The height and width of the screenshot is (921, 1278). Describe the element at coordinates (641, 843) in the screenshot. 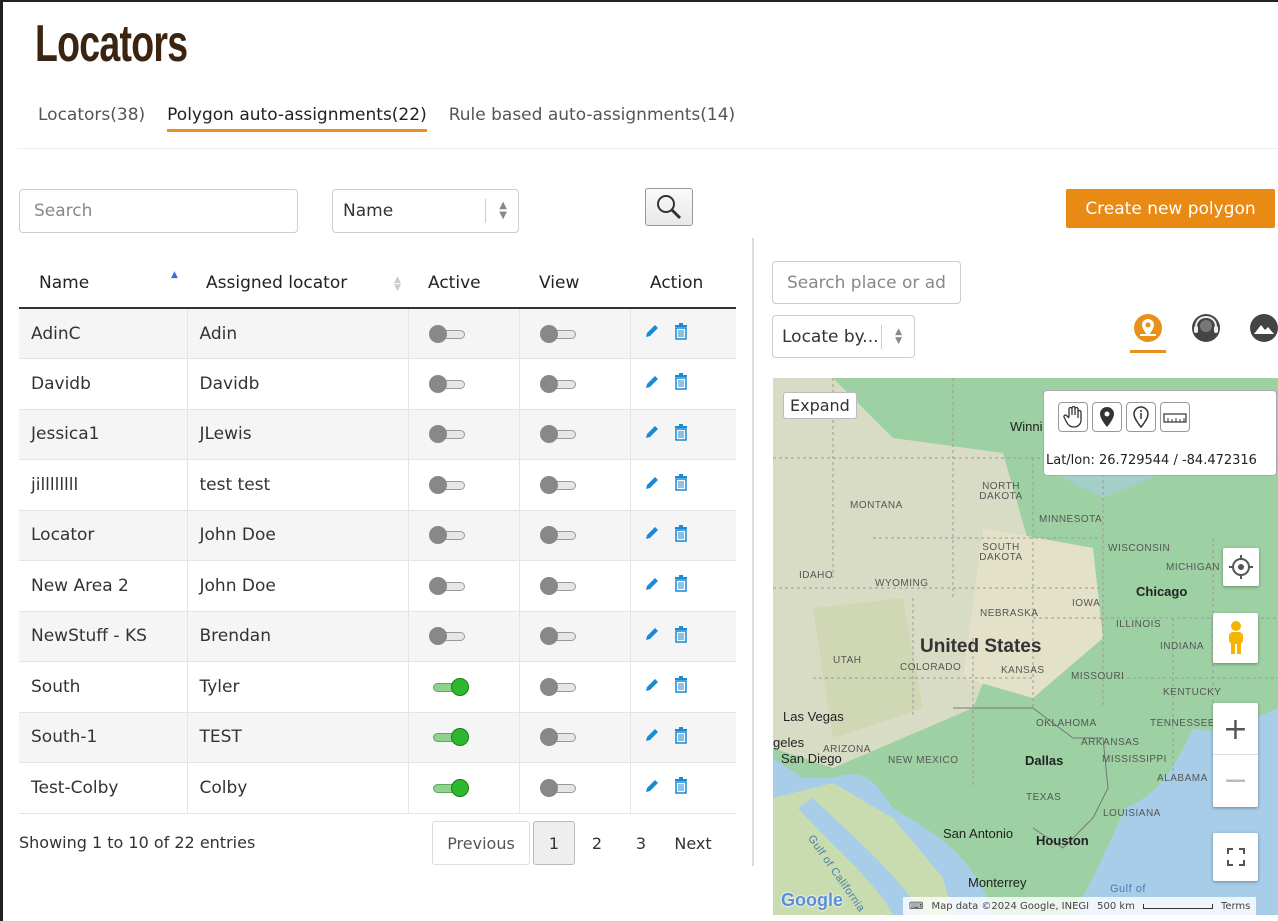

I see `page-3-button: 3` at that location.